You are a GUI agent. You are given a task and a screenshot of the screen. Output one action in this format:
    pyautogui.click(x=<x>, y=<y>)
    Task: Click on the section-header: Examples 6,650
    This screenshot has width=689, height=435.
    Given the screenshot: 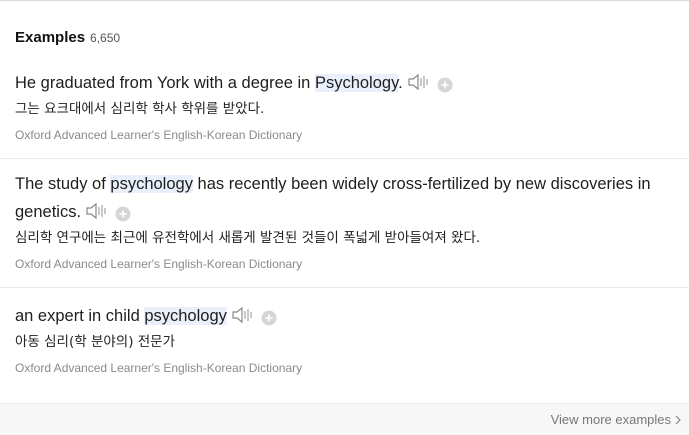 What is the action you would take?
    pyautogui.click(x=67, y=37)
    